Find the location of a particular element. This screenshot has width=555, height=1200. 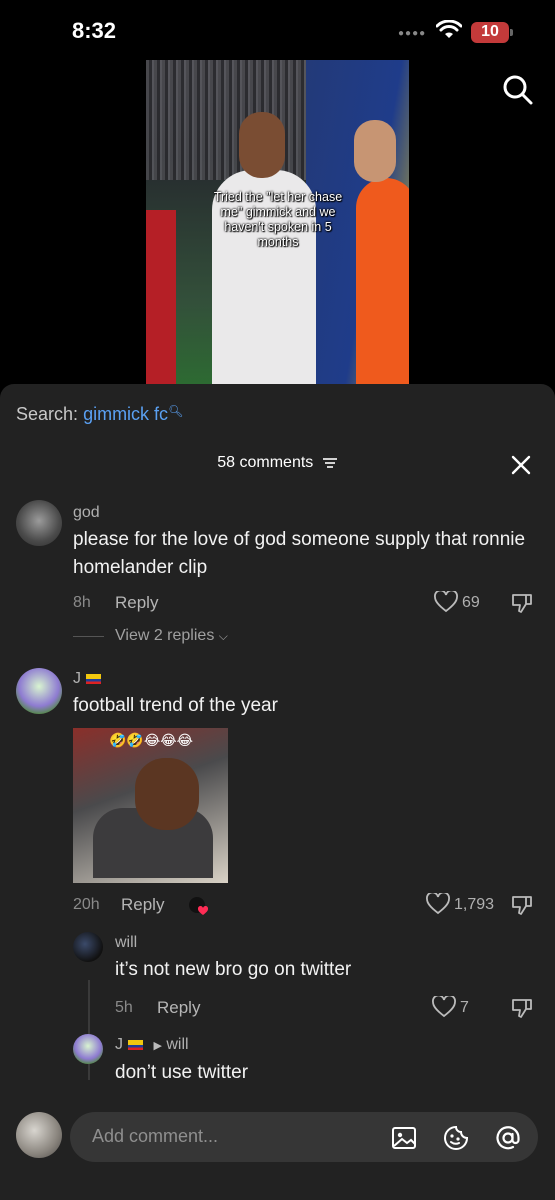

meme-face is located at coordinates (167, 794).